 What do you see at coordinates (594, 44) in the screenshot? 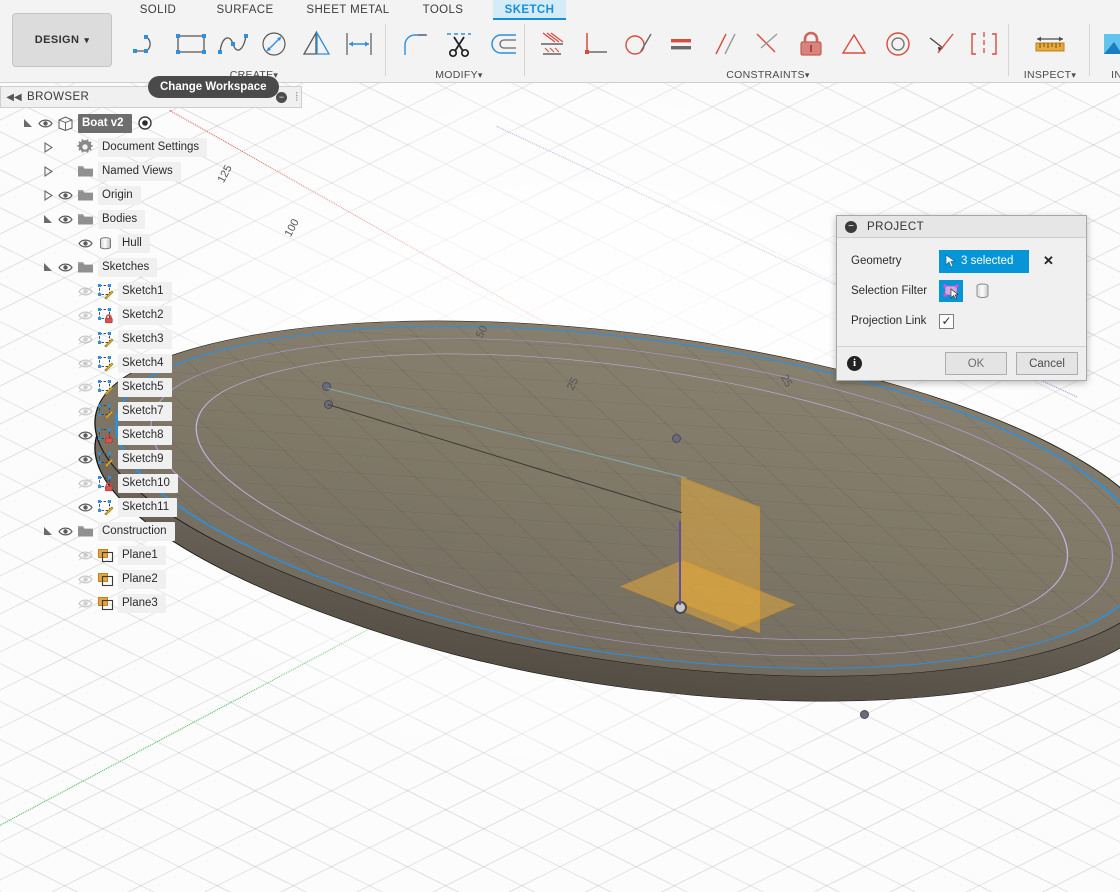
I see `perpendicular-icon` at bounding box center [594, 44].